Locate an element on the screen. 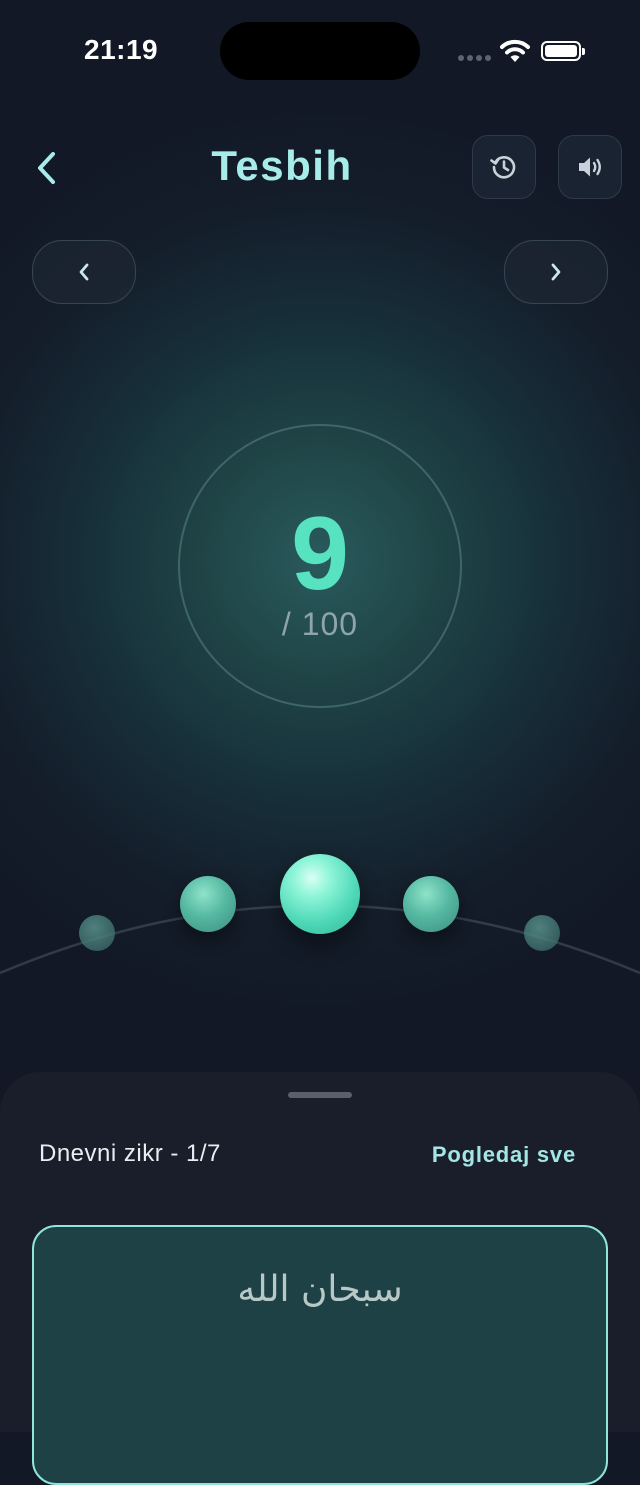  previous-zikr-button is located at coordinates (84, 272).